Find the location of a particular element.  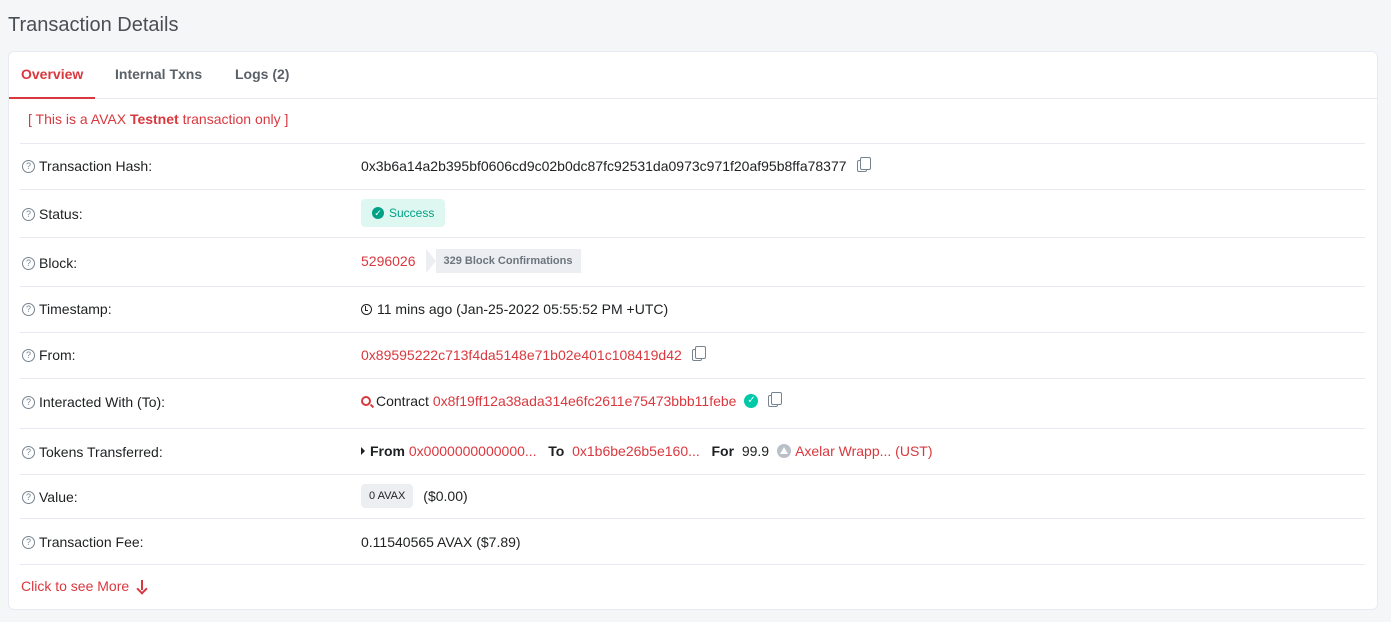

label-text: Tokens Transferred: is located at coordinates (101, 452).